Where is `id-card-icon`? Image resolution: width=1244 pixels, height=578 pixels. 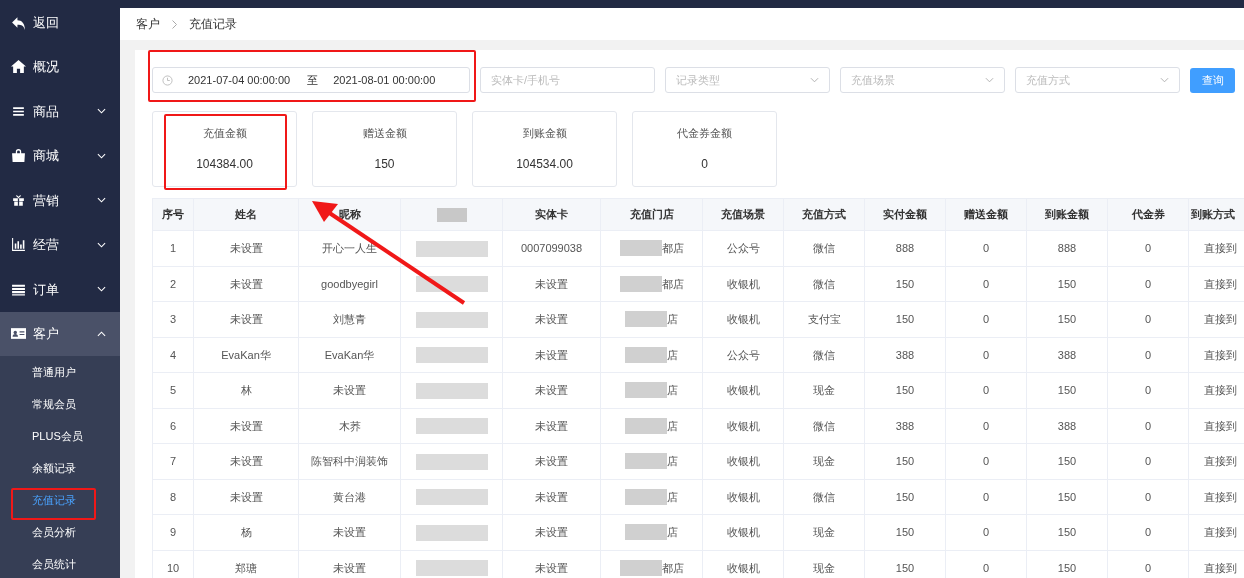 id-card-icon is located at coordinates (18, 334).